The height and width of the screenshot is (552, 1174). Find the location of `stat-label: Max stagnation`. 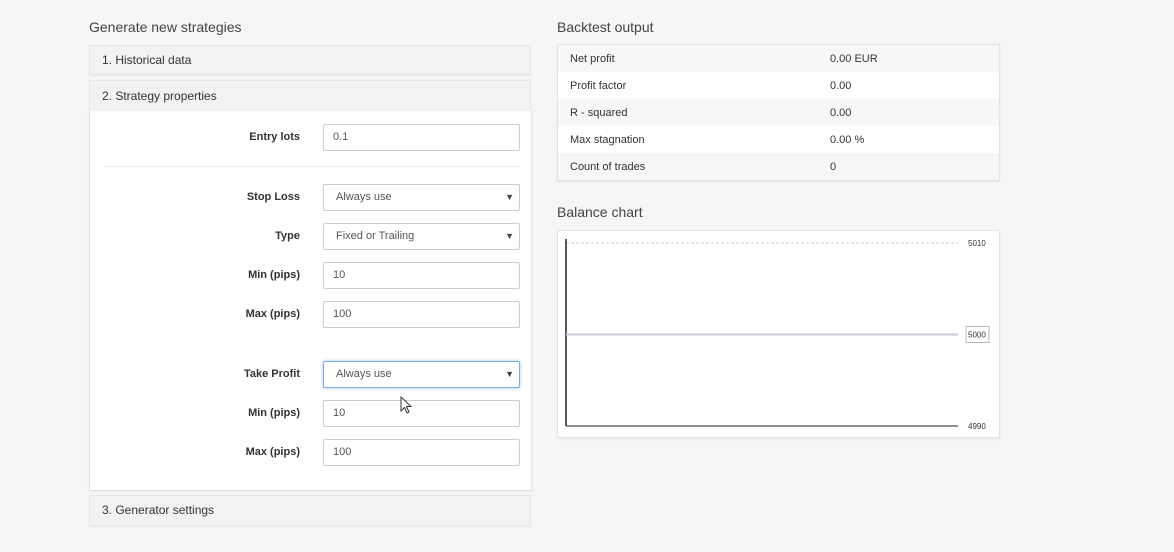

stat-label: Max stagnation is located at coordinates (607, 140).